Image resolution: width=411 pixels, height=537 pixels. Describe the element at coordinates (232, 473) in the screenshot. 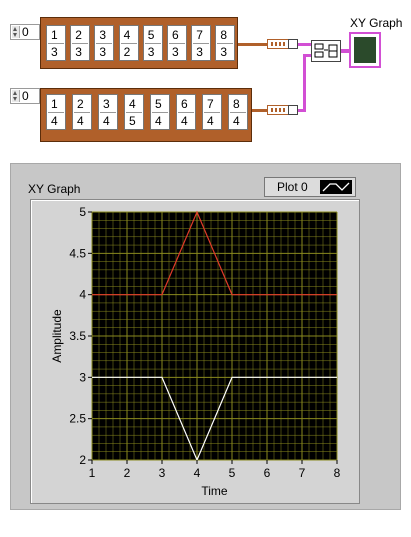

I see `x-tick-label: 5` at that location.